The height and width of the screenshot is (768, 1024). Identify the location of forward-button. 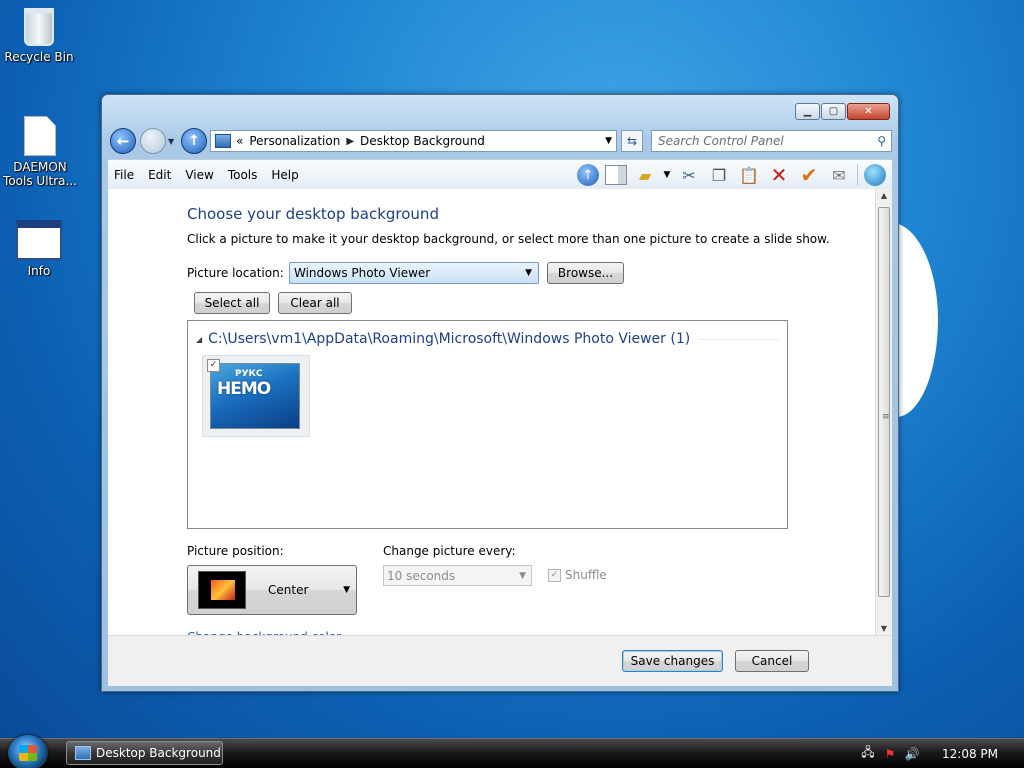
(153, 141).